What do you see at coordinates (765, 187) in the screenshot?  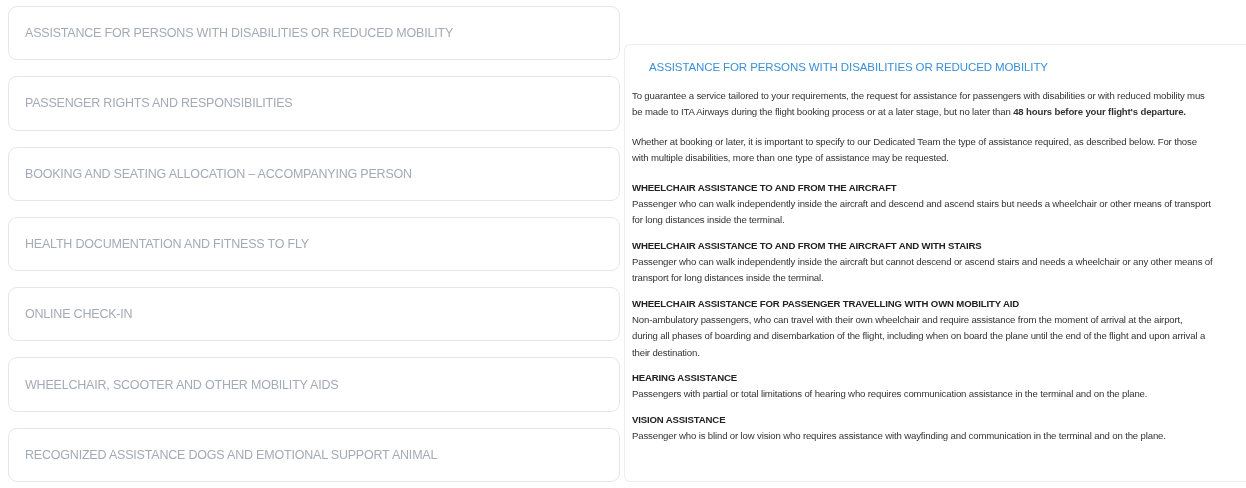 I see `section-heading: WHEELCHAIR ASSISTANCE TO AND FROM THE AIRCRAFT` at bounding box center [765, 187].